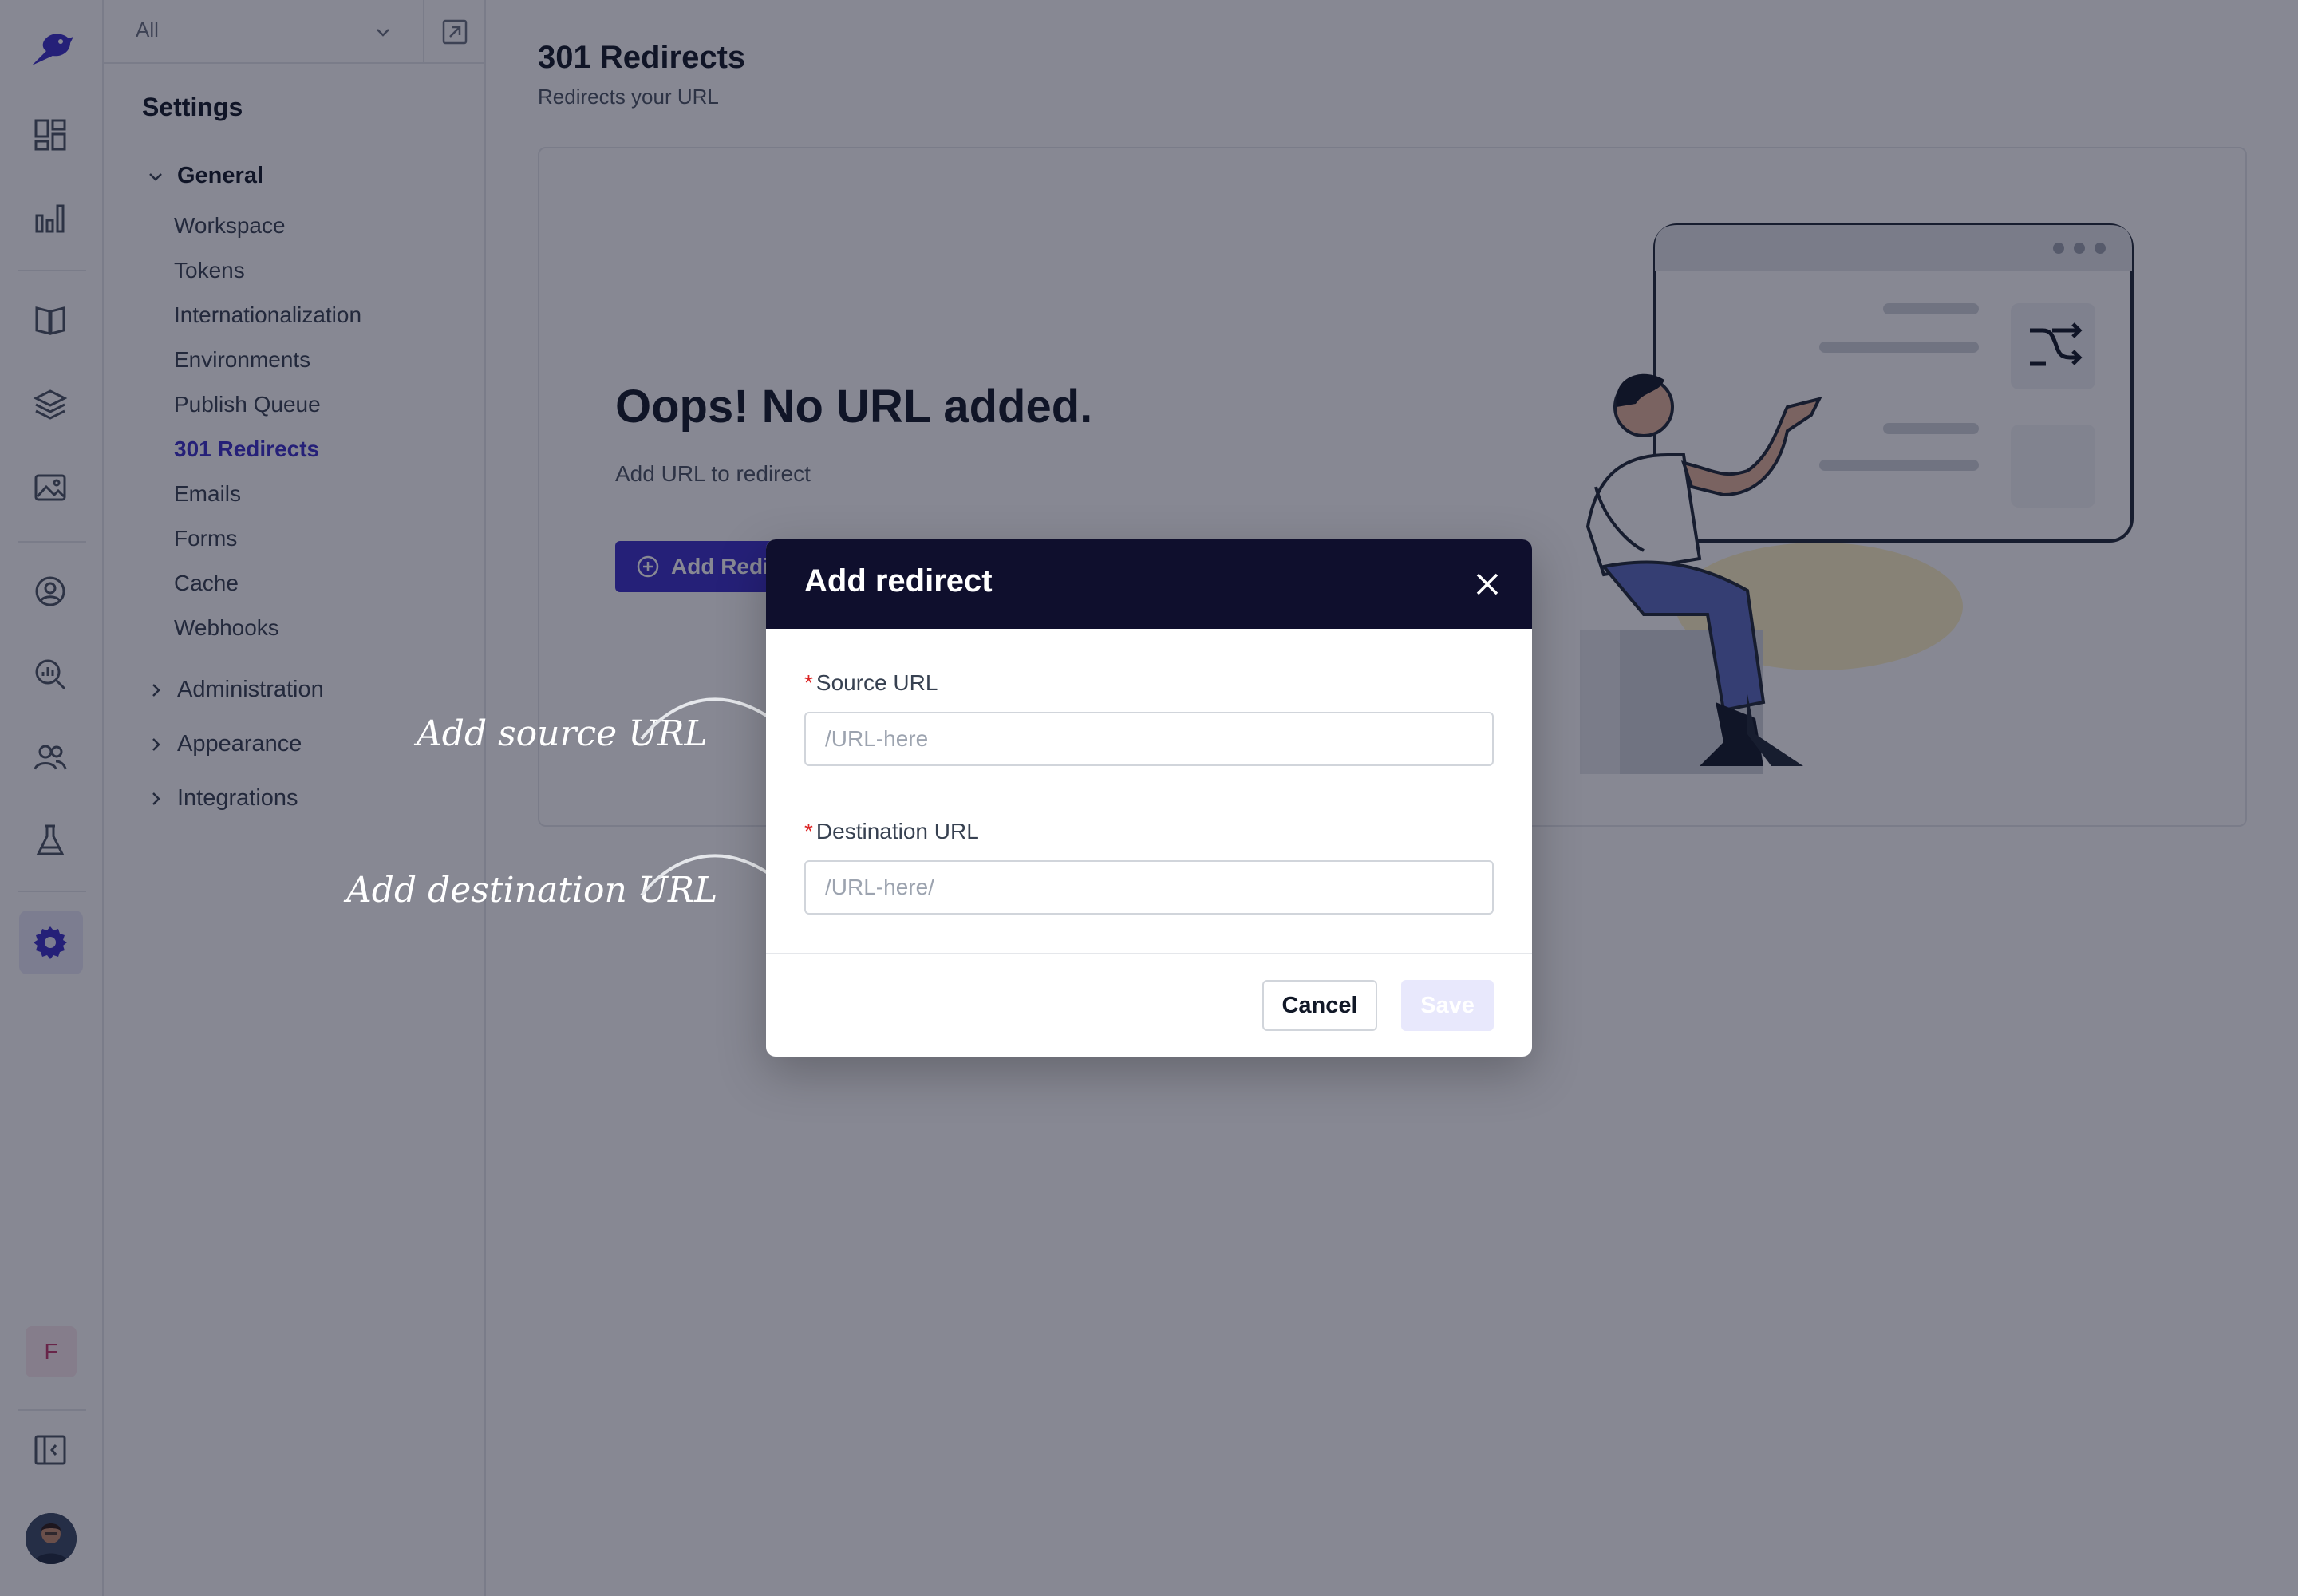  Describe the element at coordinates (1488, 584) in the screenshot. I see `close-icon` at that location.